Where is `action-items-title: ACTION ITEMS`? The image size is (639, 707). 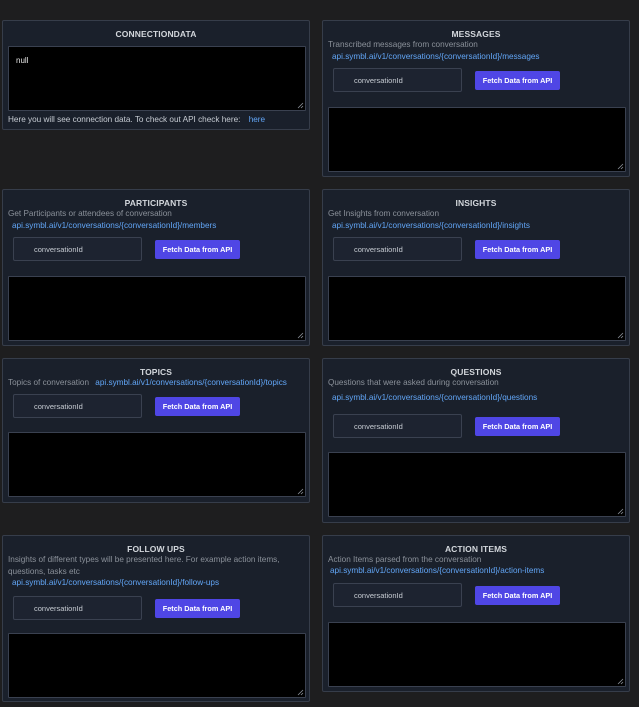 action-items-title: ACTION ITEMS is located at coordinates (476, 549).